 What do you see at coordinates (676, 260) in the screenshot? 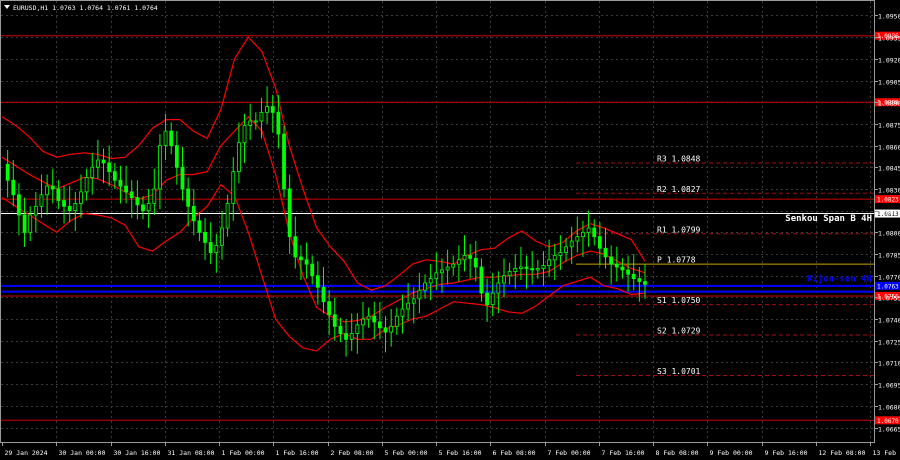
I see `pivot-label: P 1.0778` at bounding box center [676, 260].